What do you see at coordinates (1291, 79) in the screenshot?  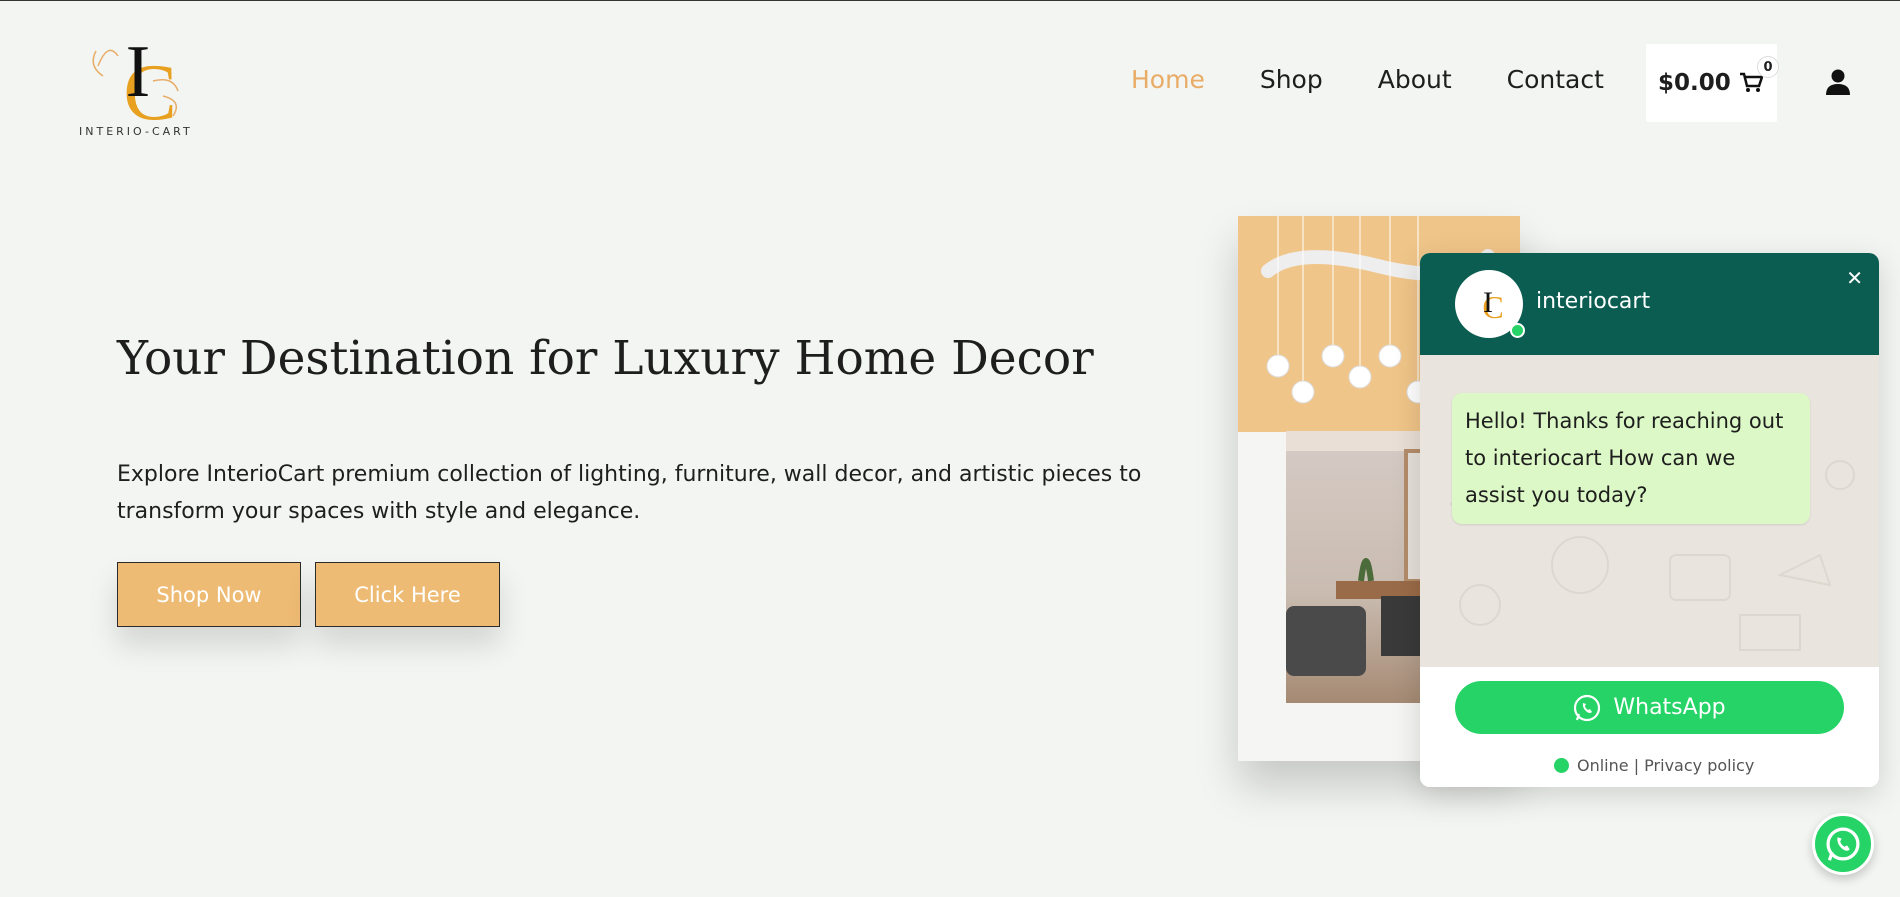 I see `nav-shop: Shop` at bounding box center [1291, 79].